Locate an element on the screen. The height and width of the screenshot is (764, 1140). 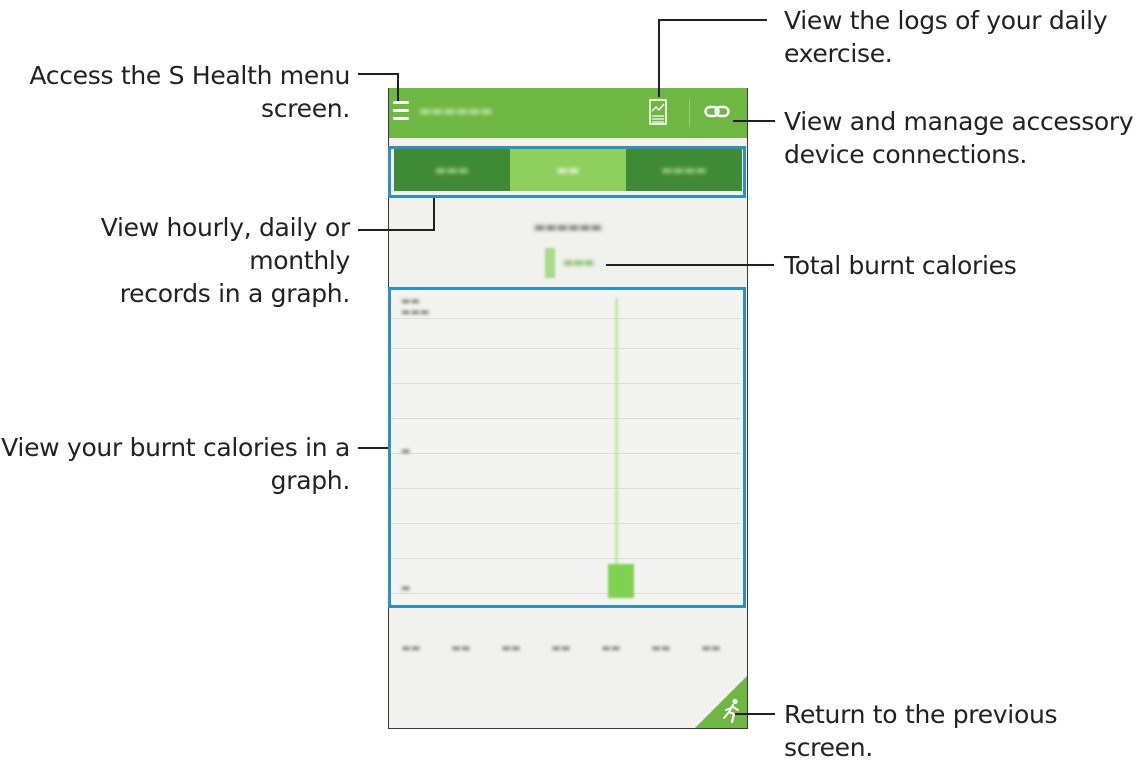
graph-highlight is located at coordinates (567, 447).